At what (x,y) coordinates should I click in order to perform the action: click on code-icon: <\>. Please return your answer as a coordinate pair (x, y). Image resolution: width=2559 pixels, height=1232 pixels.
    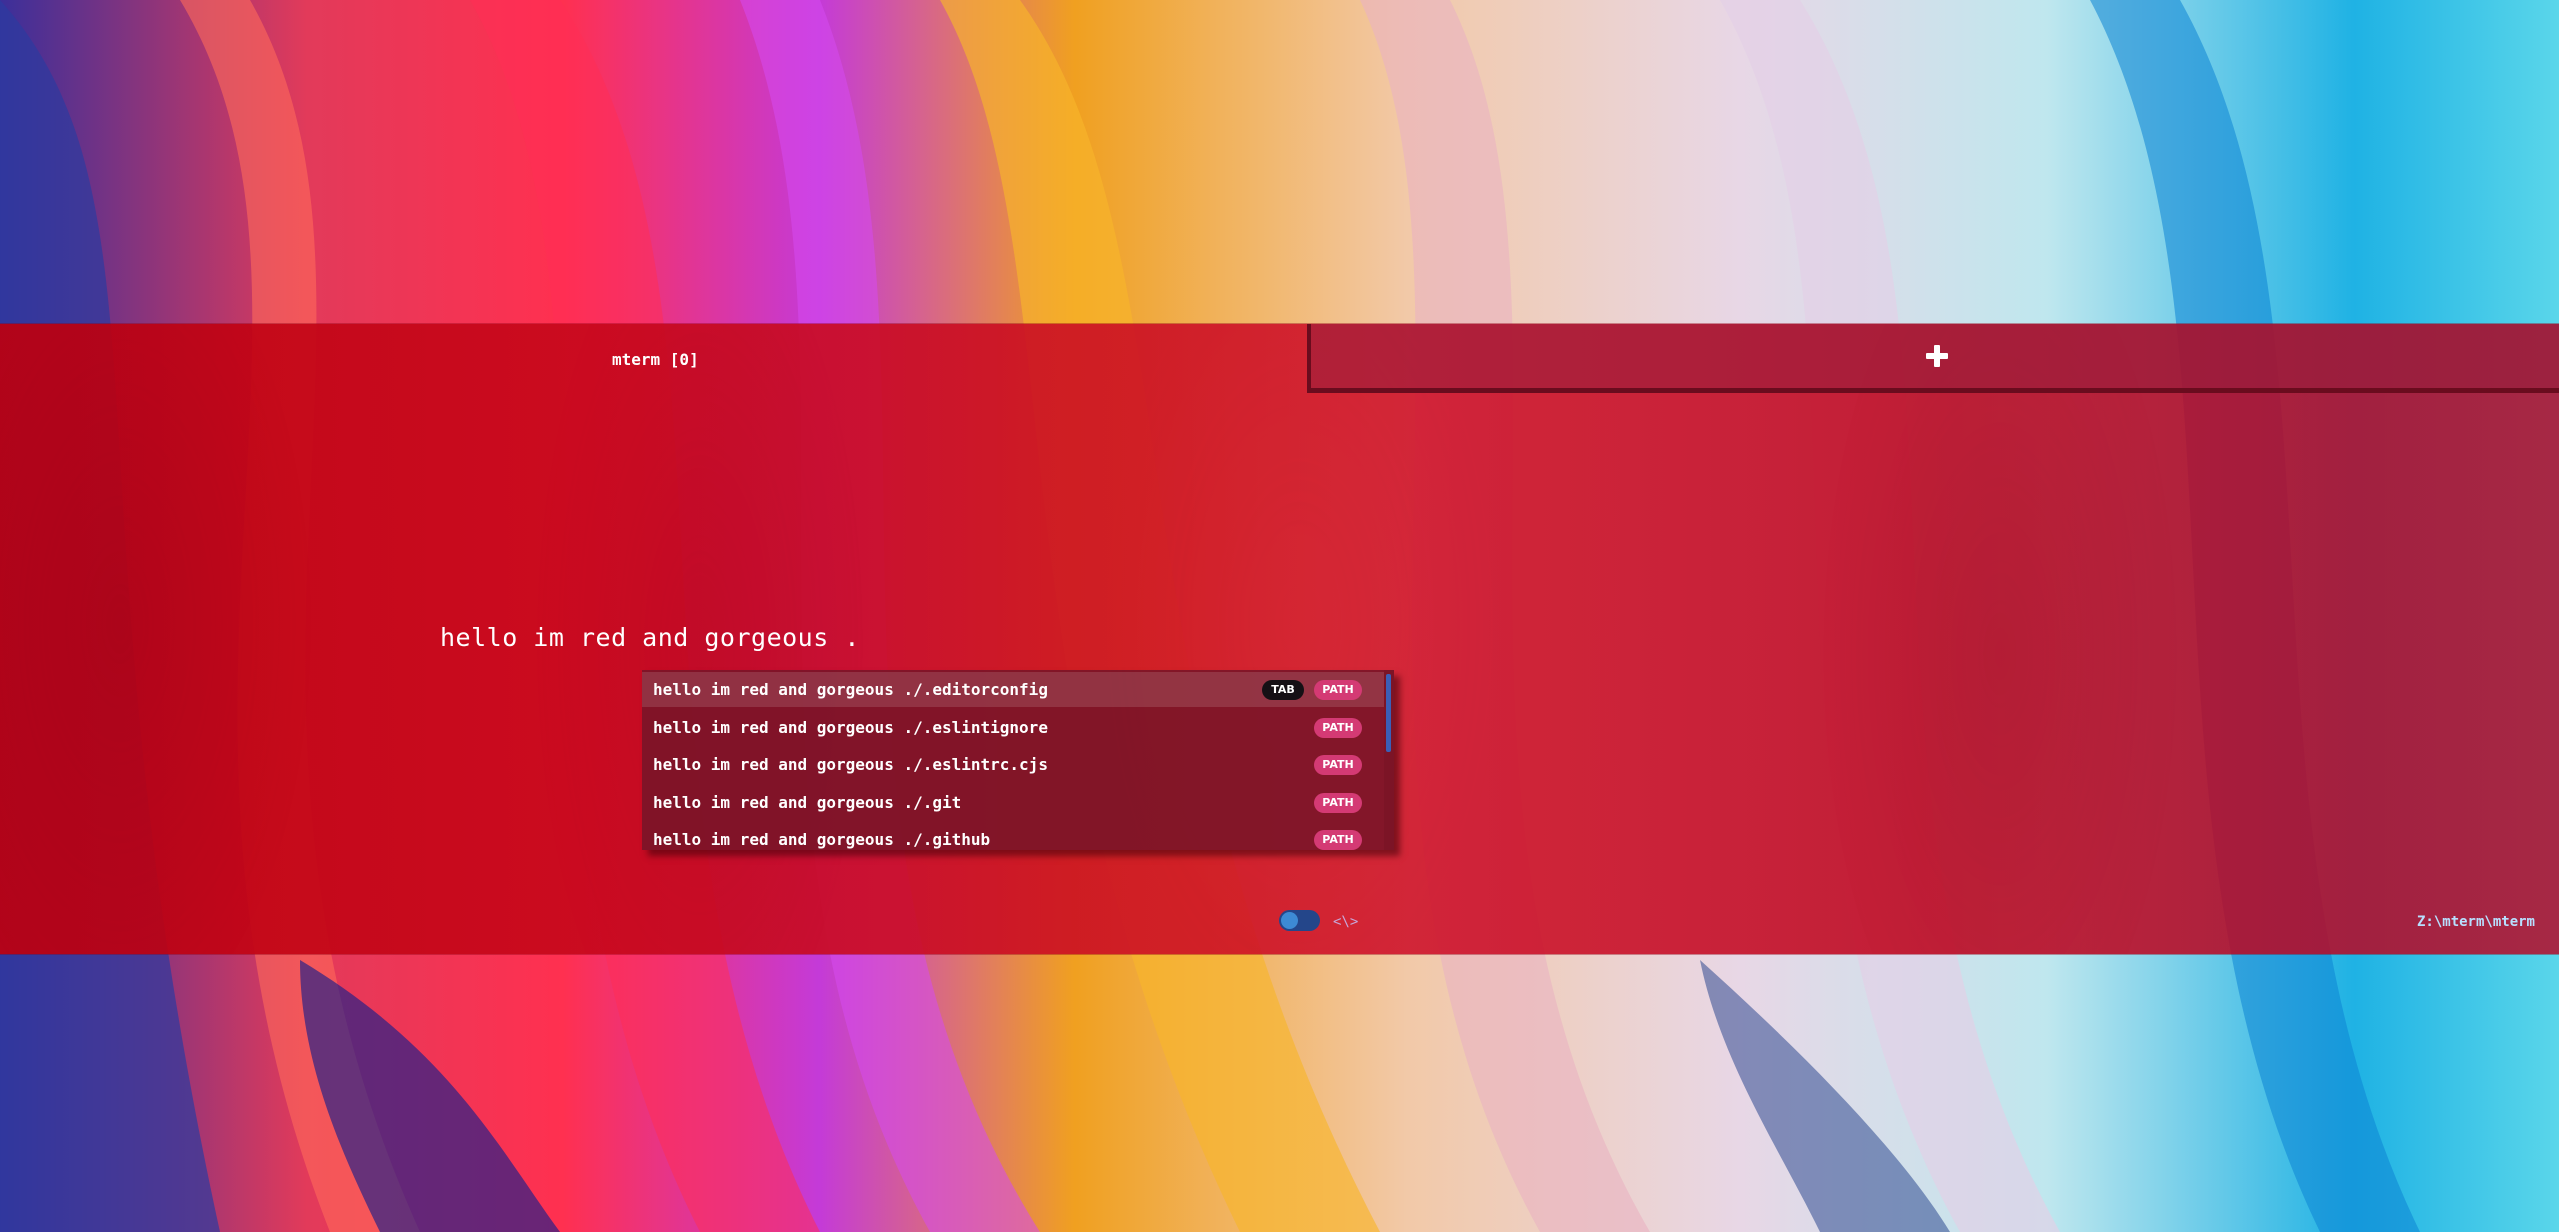
    Looking at the image, I should click on (1345, 922).